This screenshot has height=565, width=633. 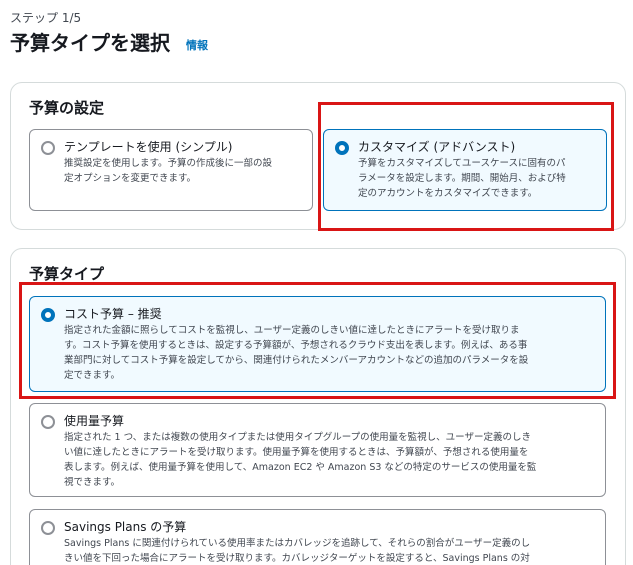 What do you see at coordinates (113, 314) in the screenshot?
I see `option-cost-budget-label: コスト予算 – 推奨` at bounding box center [113, 314].